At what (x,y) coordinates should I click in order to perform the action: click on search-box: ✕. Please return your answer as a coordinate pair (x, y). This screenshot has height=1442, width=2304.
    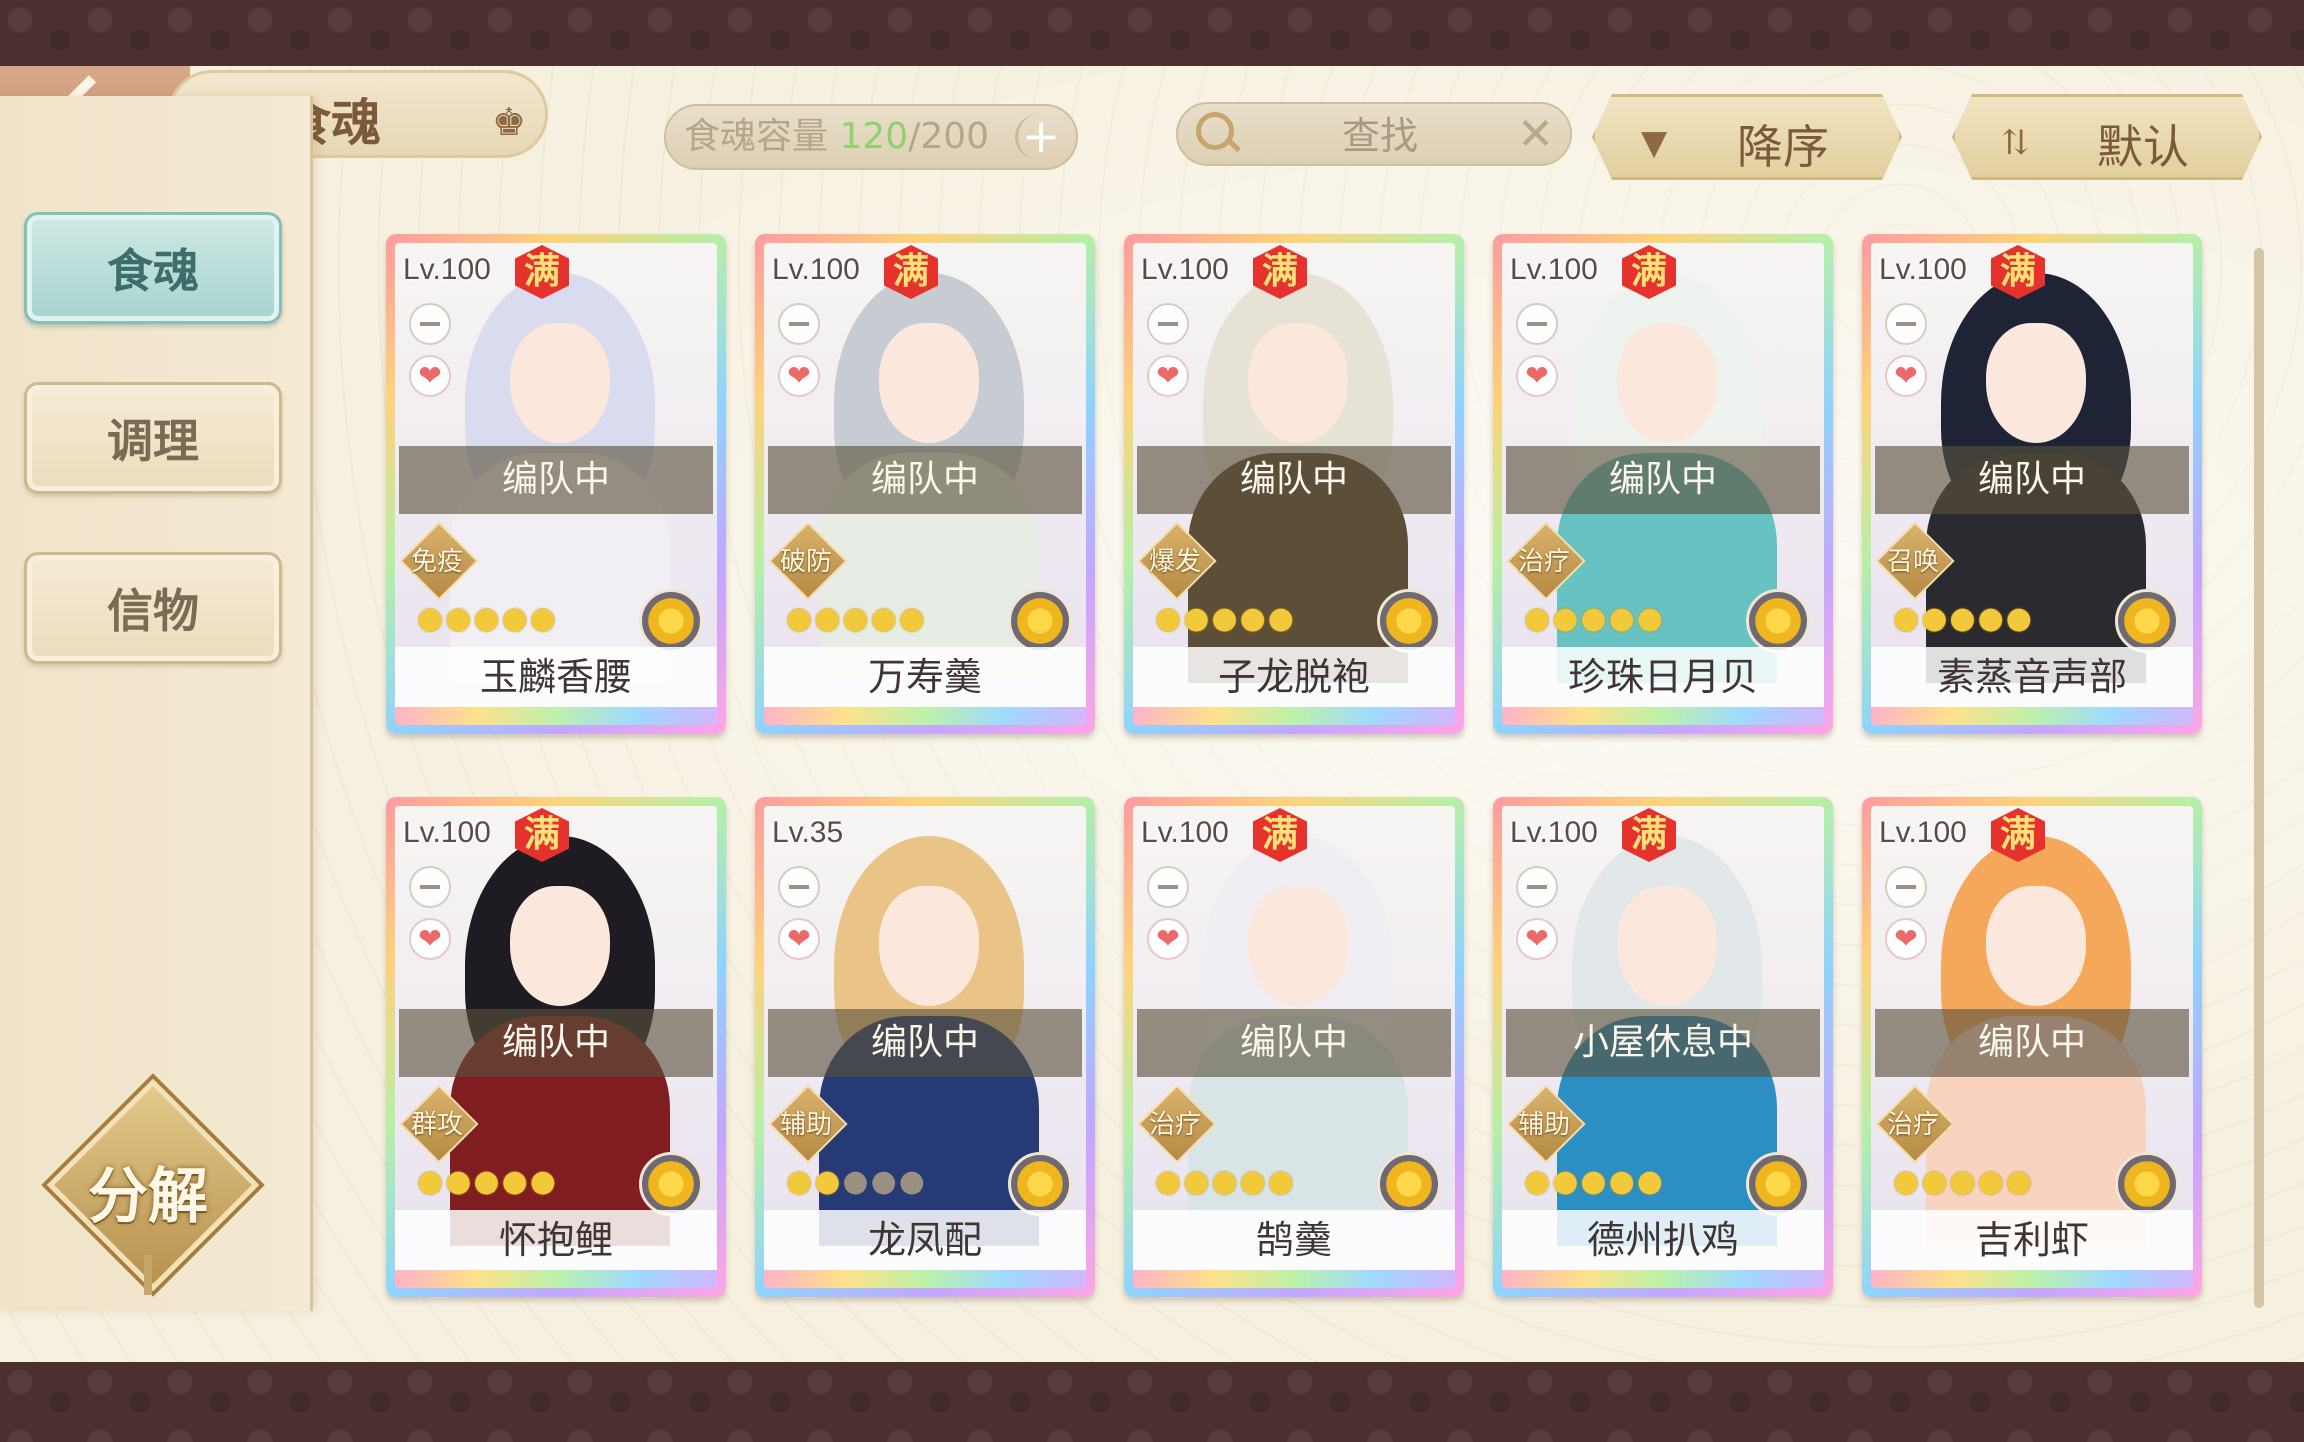
    Looking at the image, I should click on (1374, 134).